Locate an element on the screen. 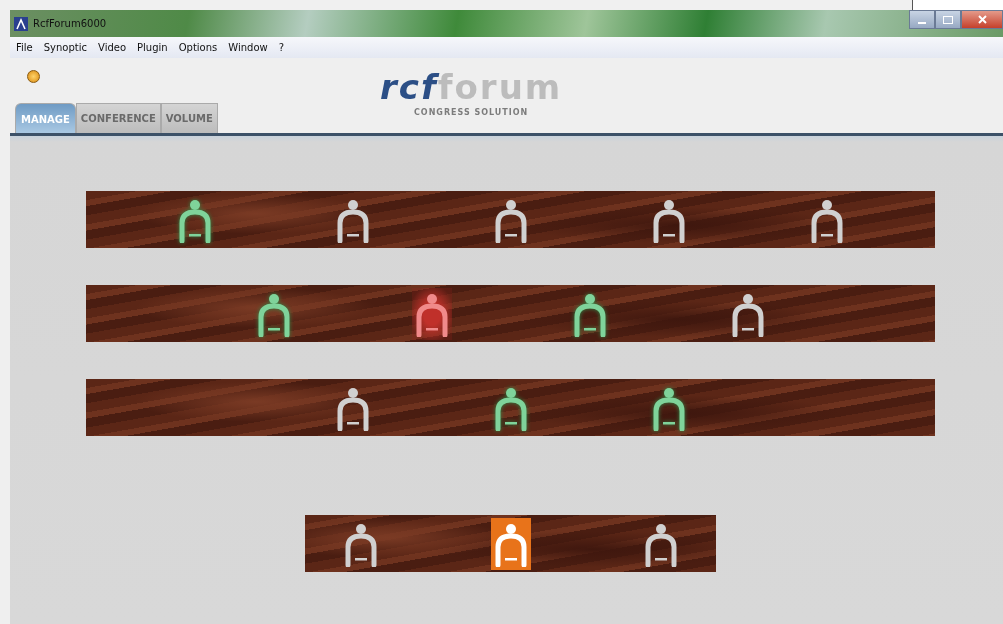 This screenshot has height=624, width=1003. menu-item: File is located at coordinates (24, 47).